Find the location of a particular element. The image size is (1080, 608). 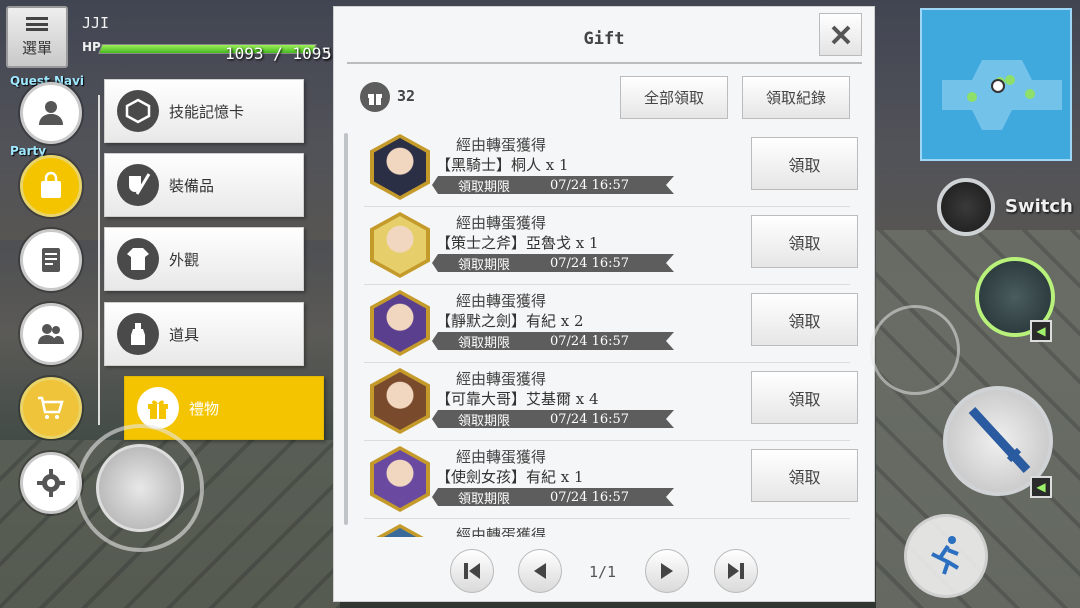

submenu-memory-cards: 技能記憶卡 is located at coordinates (204, 111).